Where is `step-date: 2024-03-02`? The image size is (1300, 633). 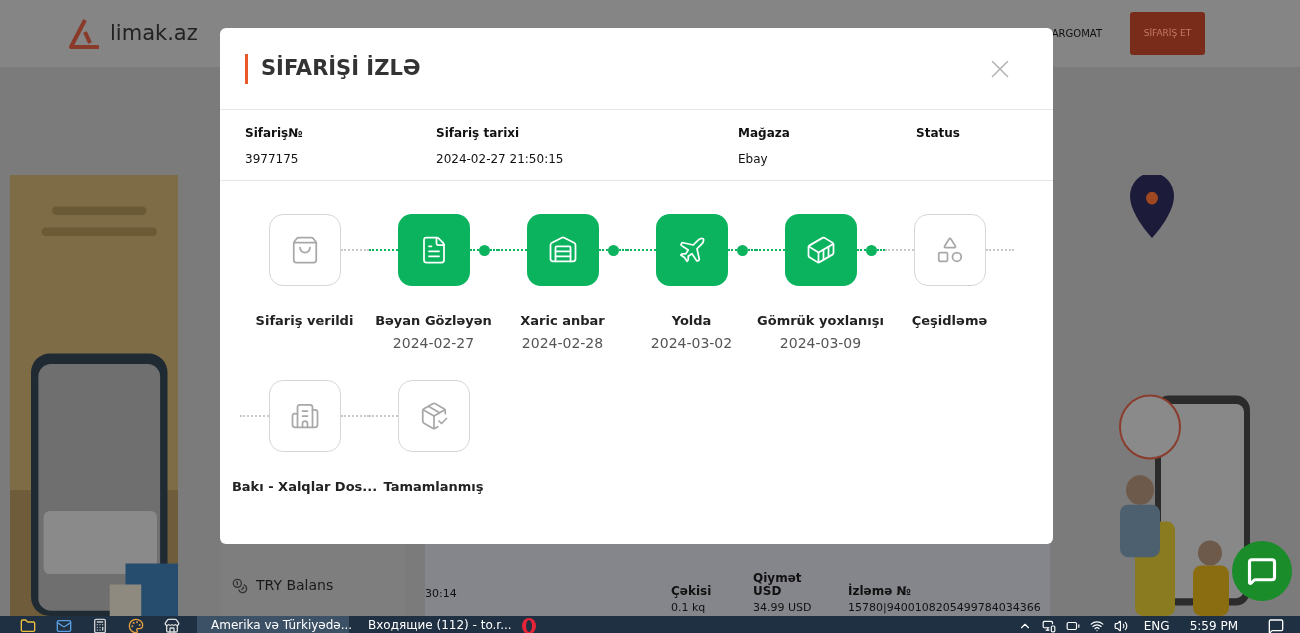 step-date: 2024-03-02 is located at coordinates (691, 343).